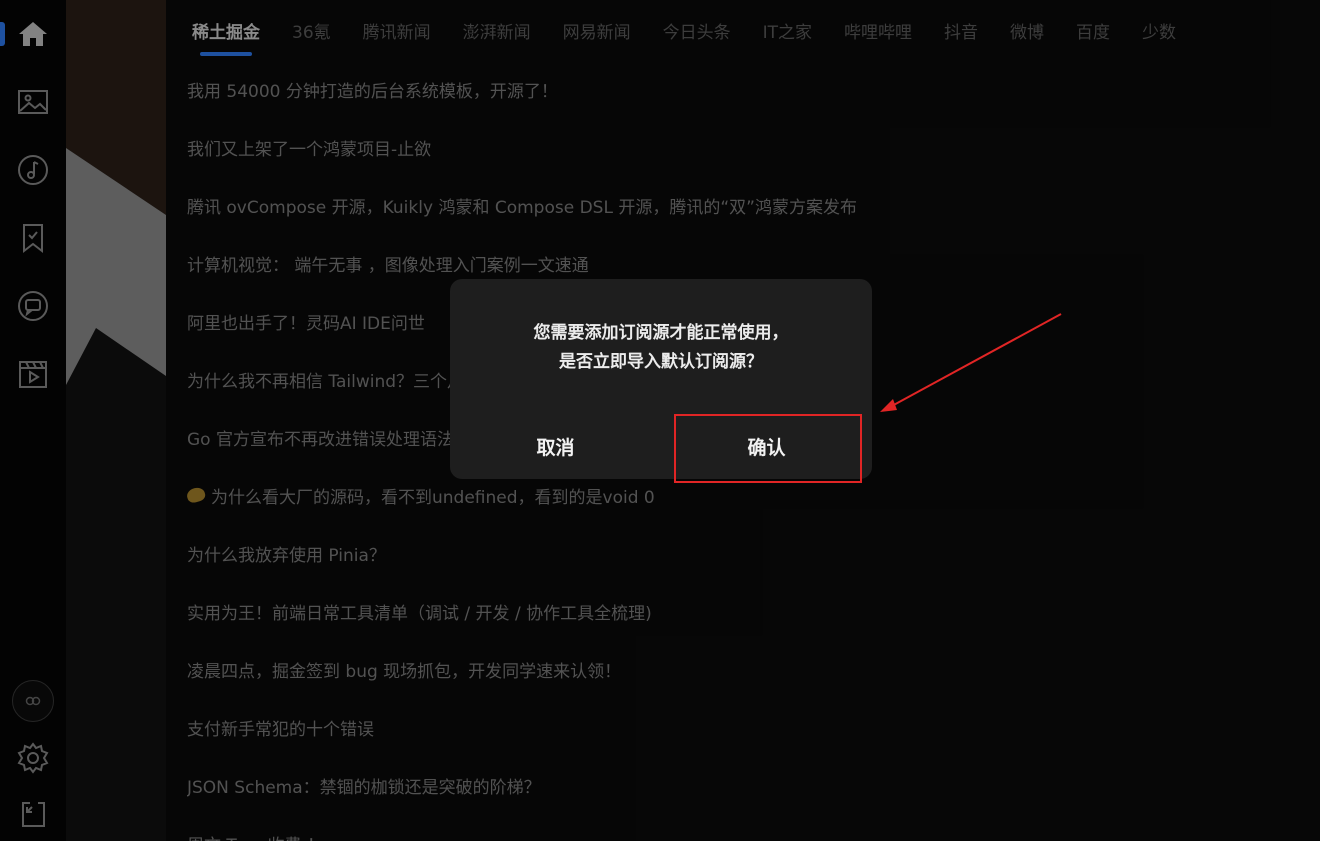 The width and height of the screenshot is (1320, 841). Describe the element at coordinates (768, 448) in the screenshot. I see `annotation-highlight-box` at that location.